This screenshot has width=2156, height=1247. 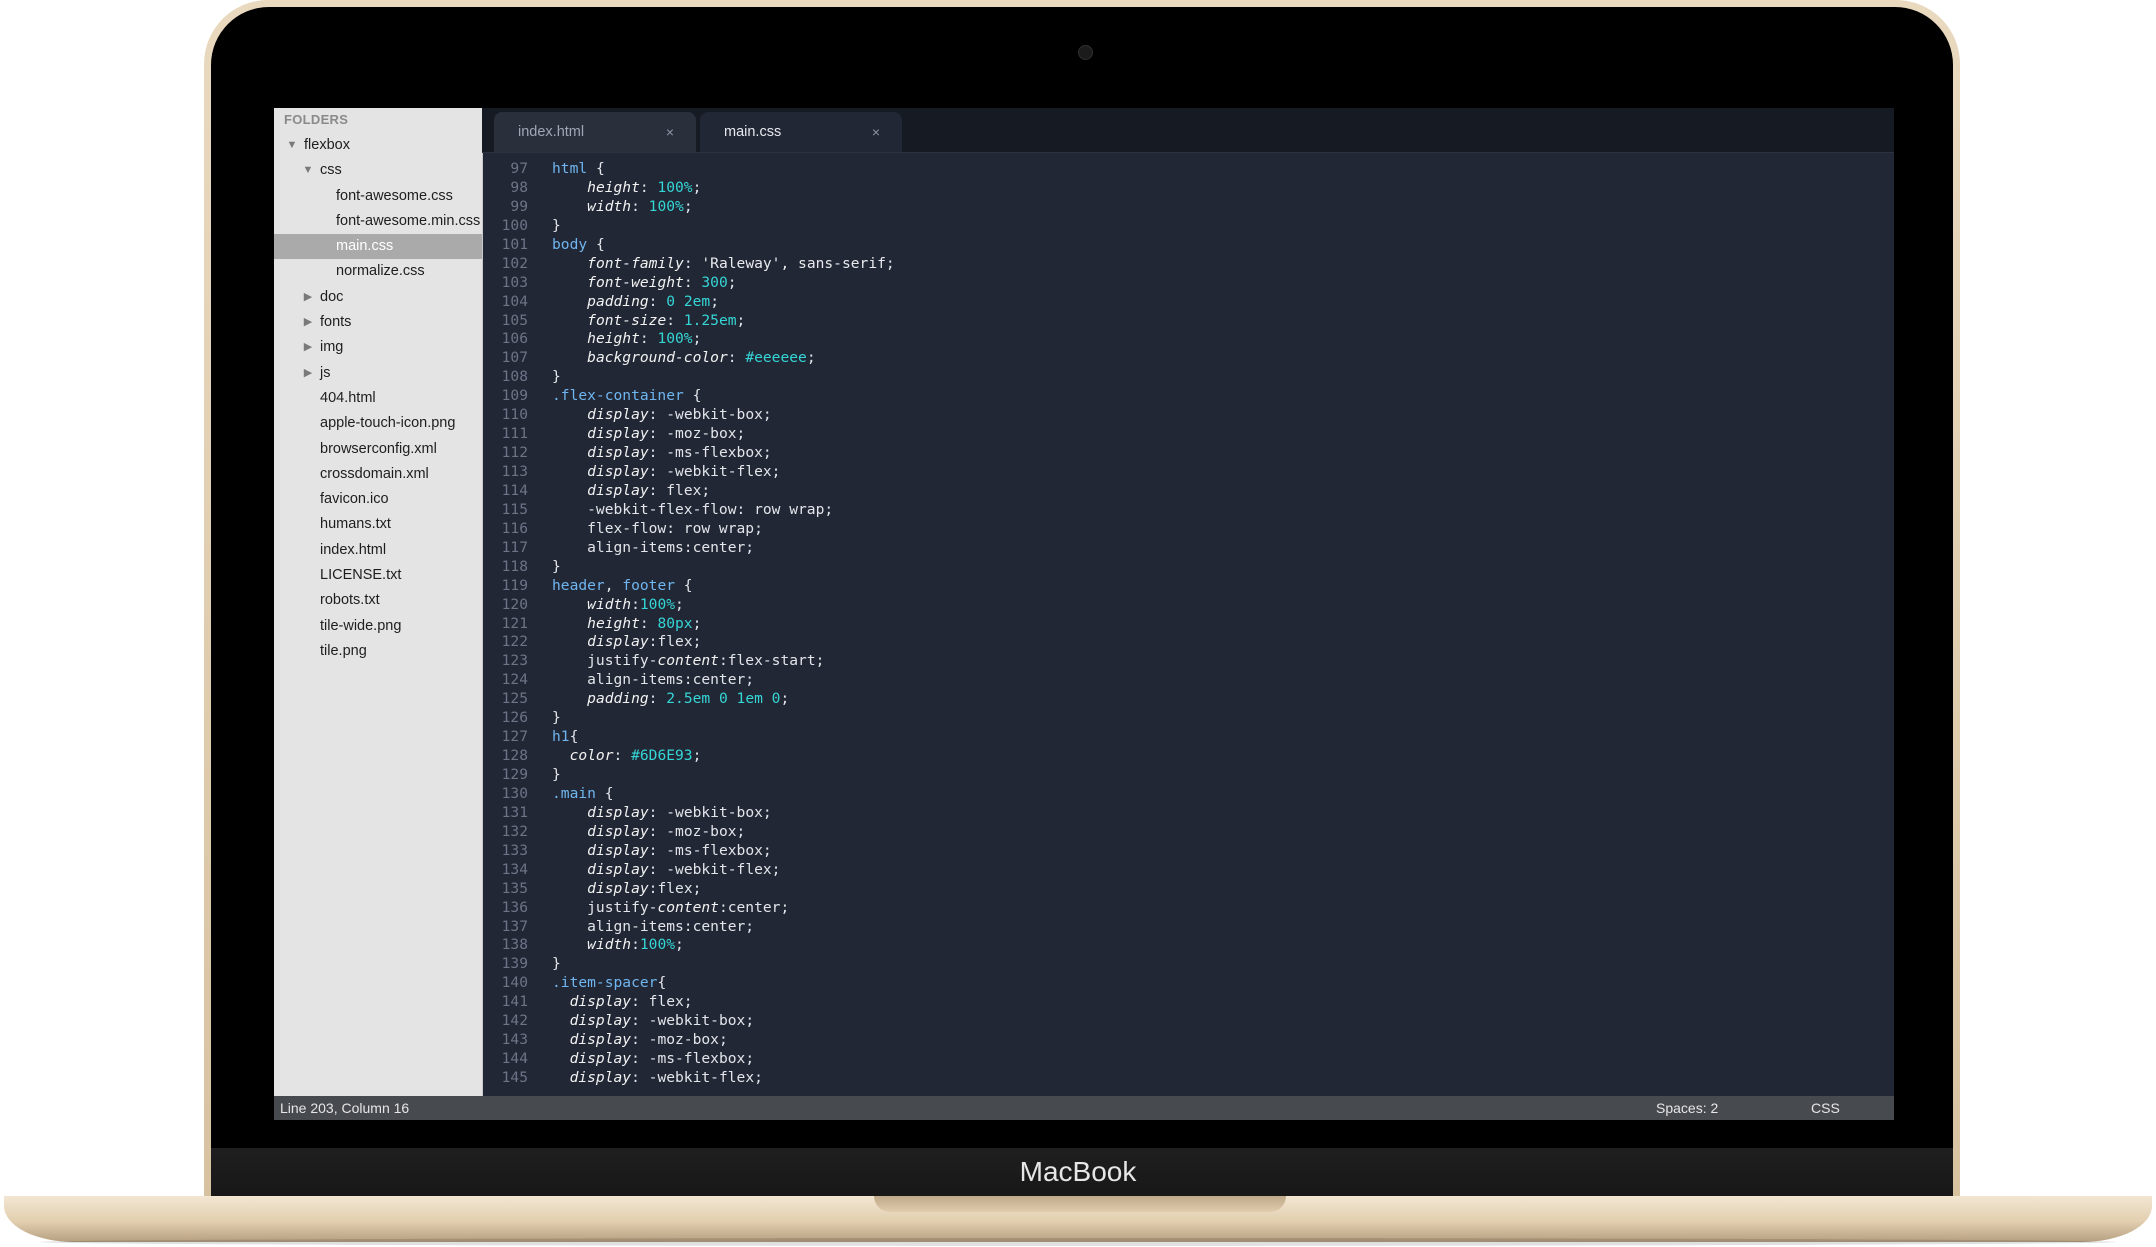 I want to click on code-token: html, so click(x=570, y=168).